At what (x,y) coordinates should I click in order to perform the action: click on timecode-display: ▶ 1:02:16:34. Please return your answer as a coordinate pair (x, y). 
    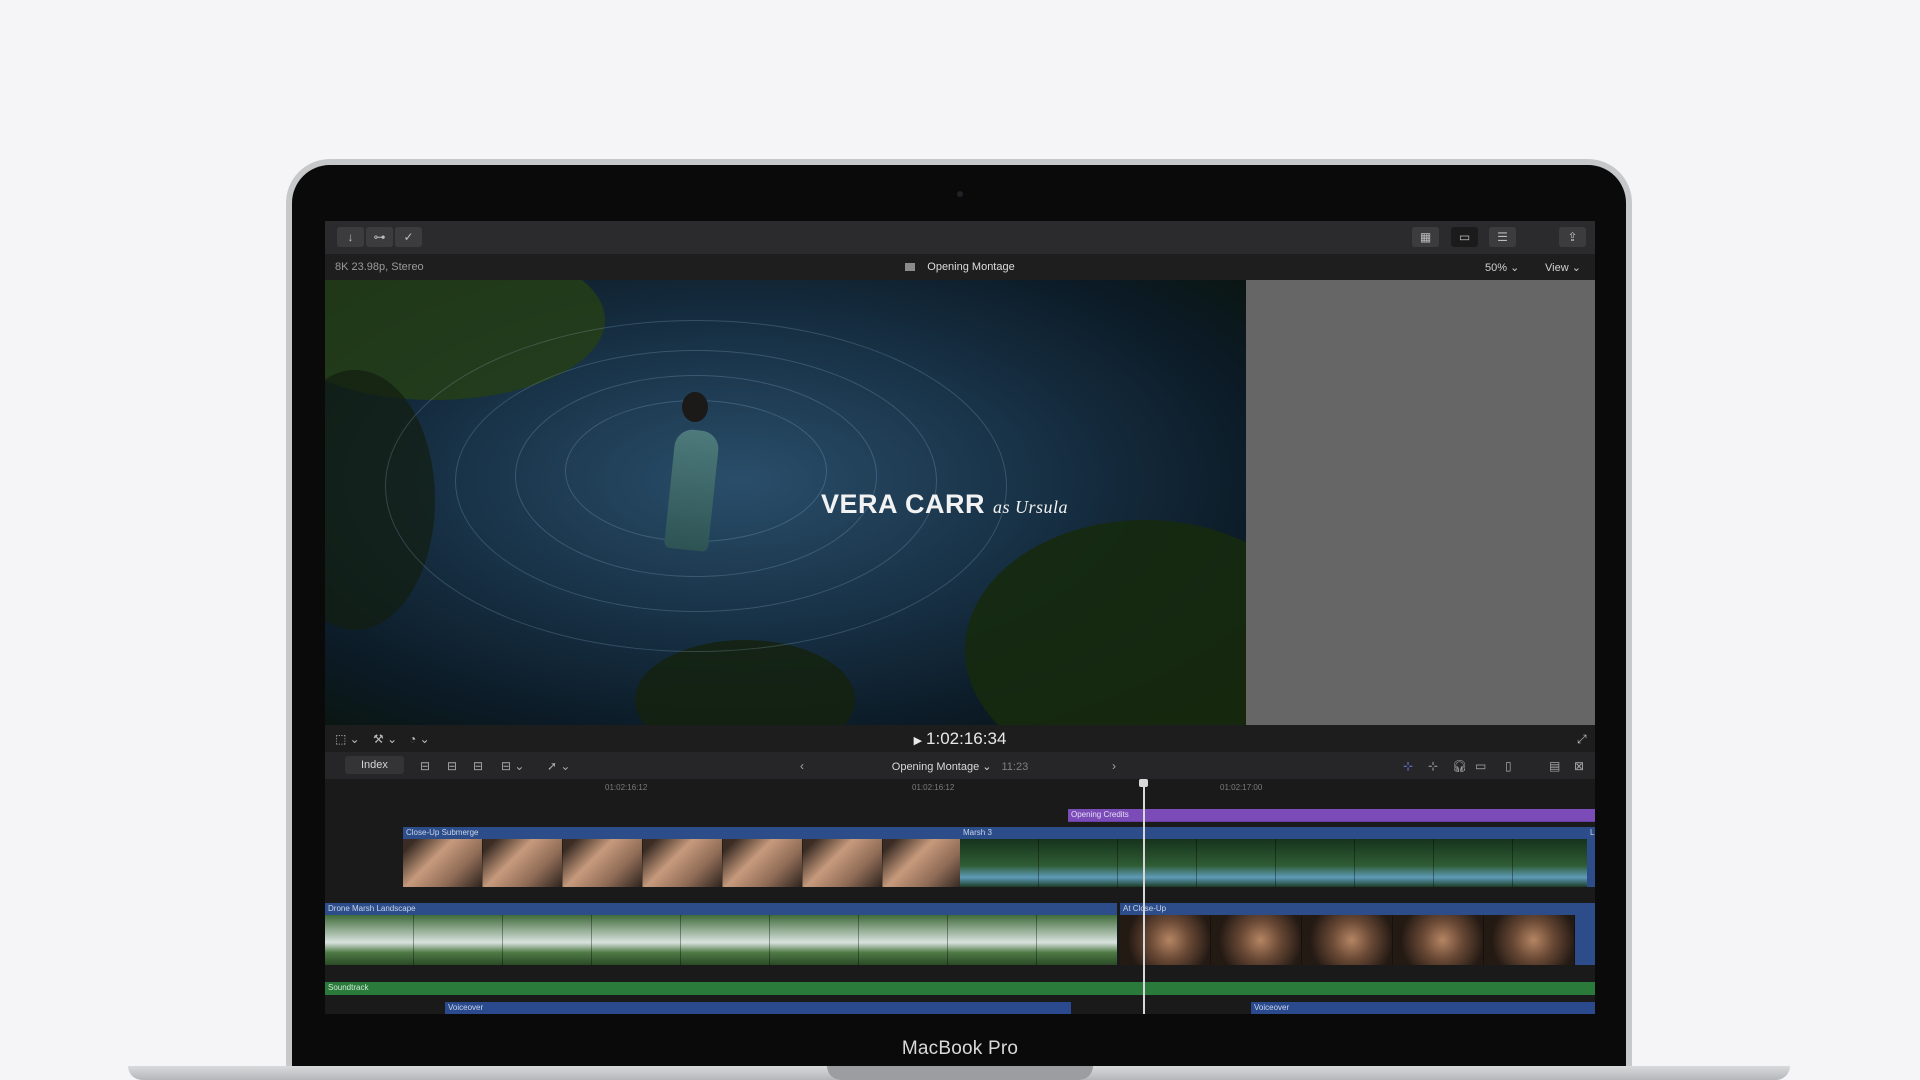
    Looking at the image, I should click on (960, 739).